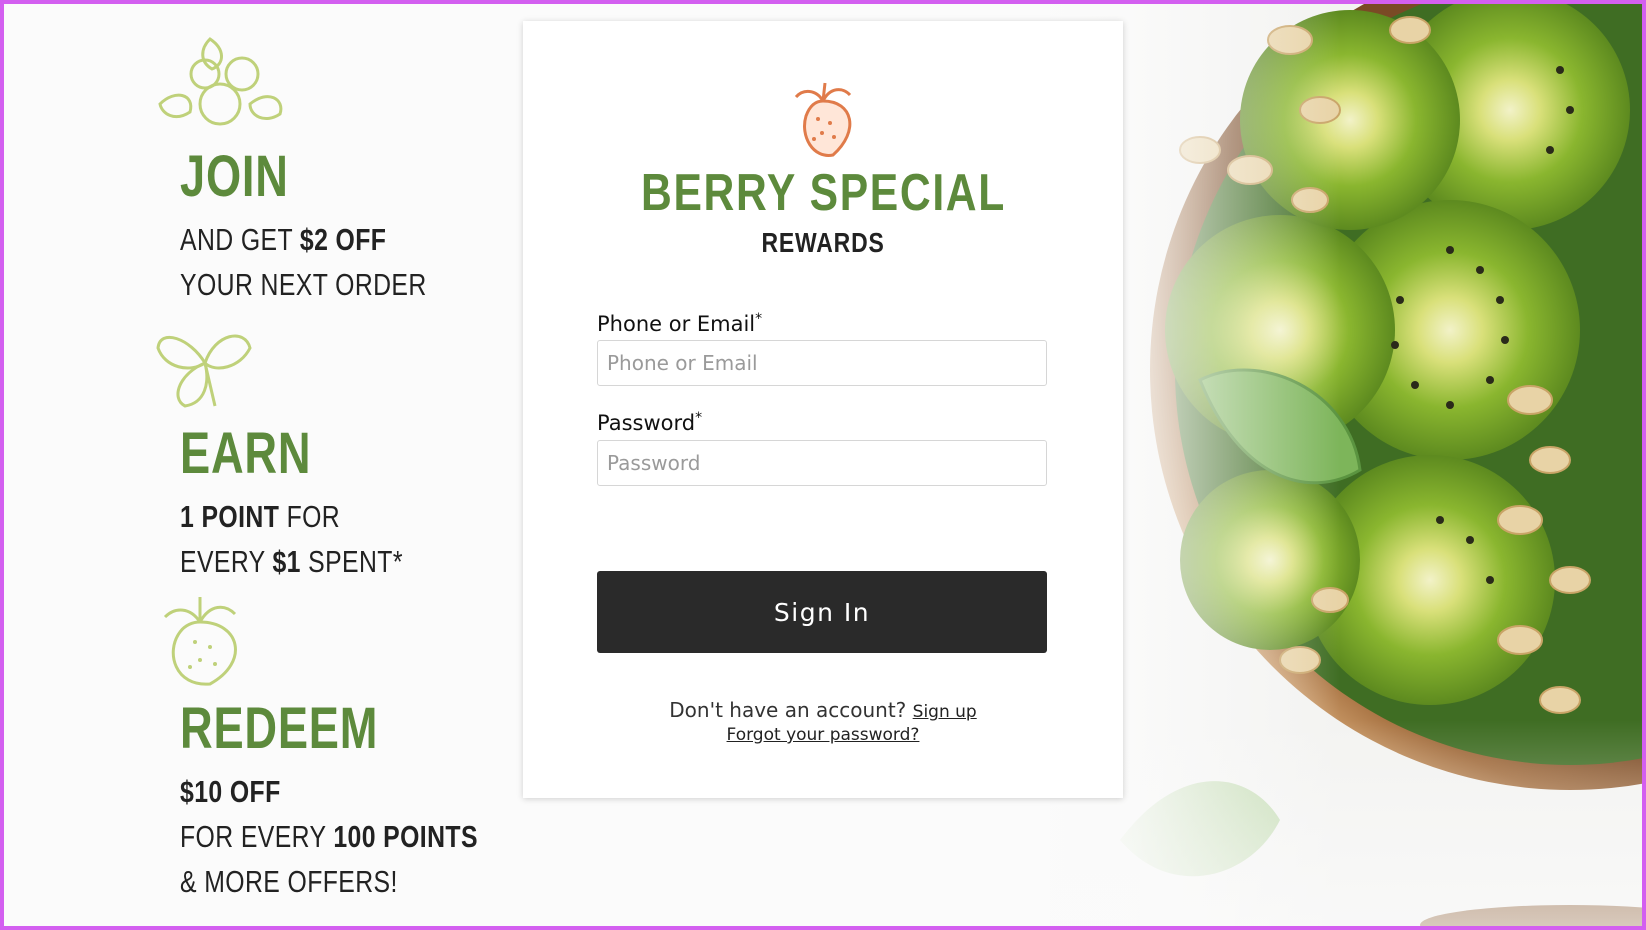 Image resolution: width=1646 pixels, height=930 pixels. What do you see at coordinates (822, 363) in the screenshot?
I see `phone-email-input` at bounding box center [822, 363].